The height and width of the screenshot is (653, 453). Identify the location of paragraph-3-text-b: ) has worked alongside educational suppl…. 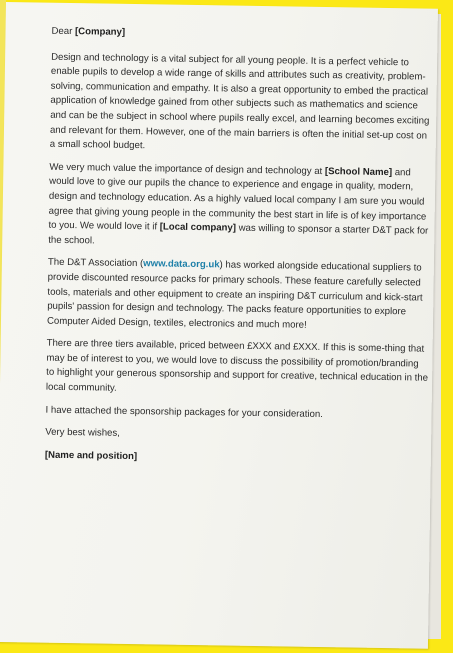
(234, 295).